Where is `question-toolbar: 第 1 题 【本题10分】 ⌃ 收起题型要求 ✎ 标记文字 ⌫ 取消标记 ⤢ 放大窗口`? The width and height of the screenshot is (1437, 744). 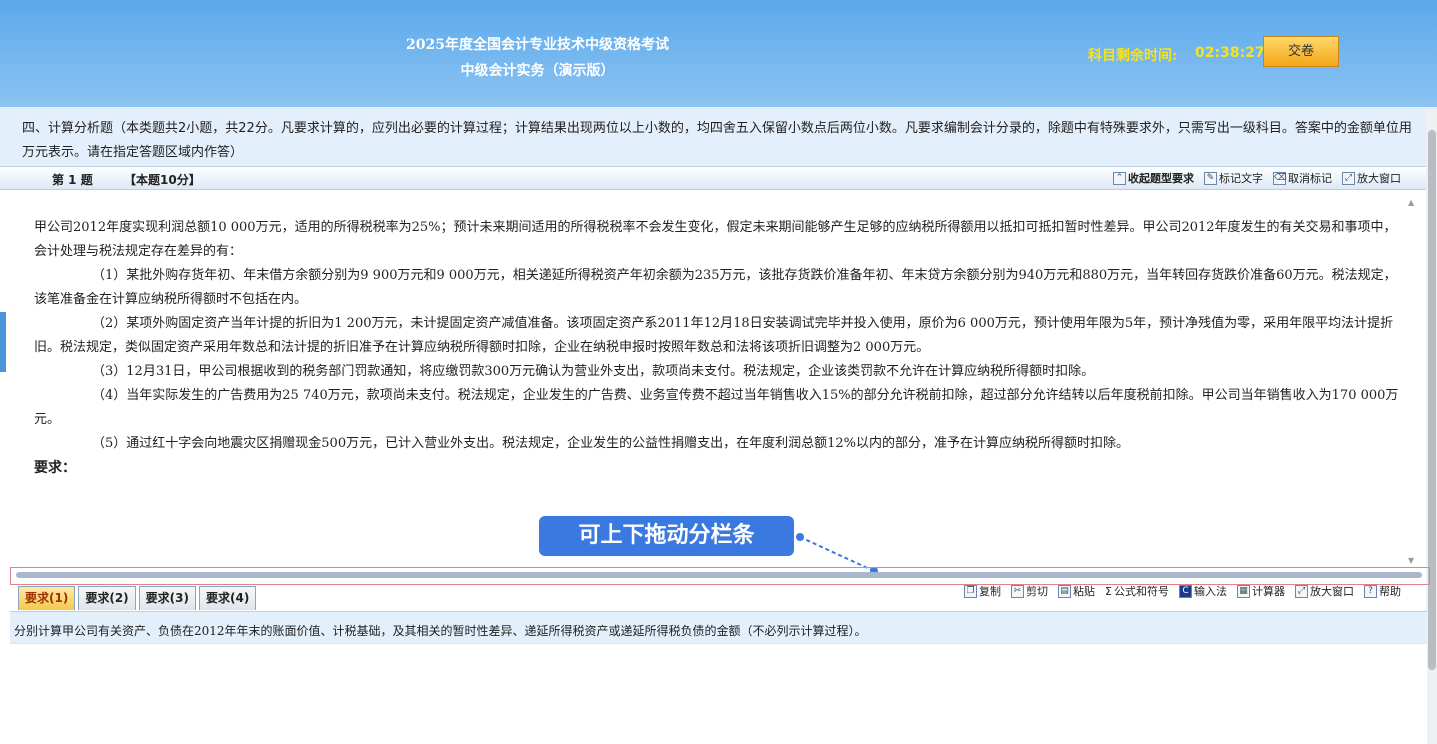 question-toolbar: 第 1 题 【本题10分】 ⌃ 收起题型要求 ✎ 标记文字 ⌫ 取消标记 ⤢ 放大窗口 is located at coordinates (718, 178).